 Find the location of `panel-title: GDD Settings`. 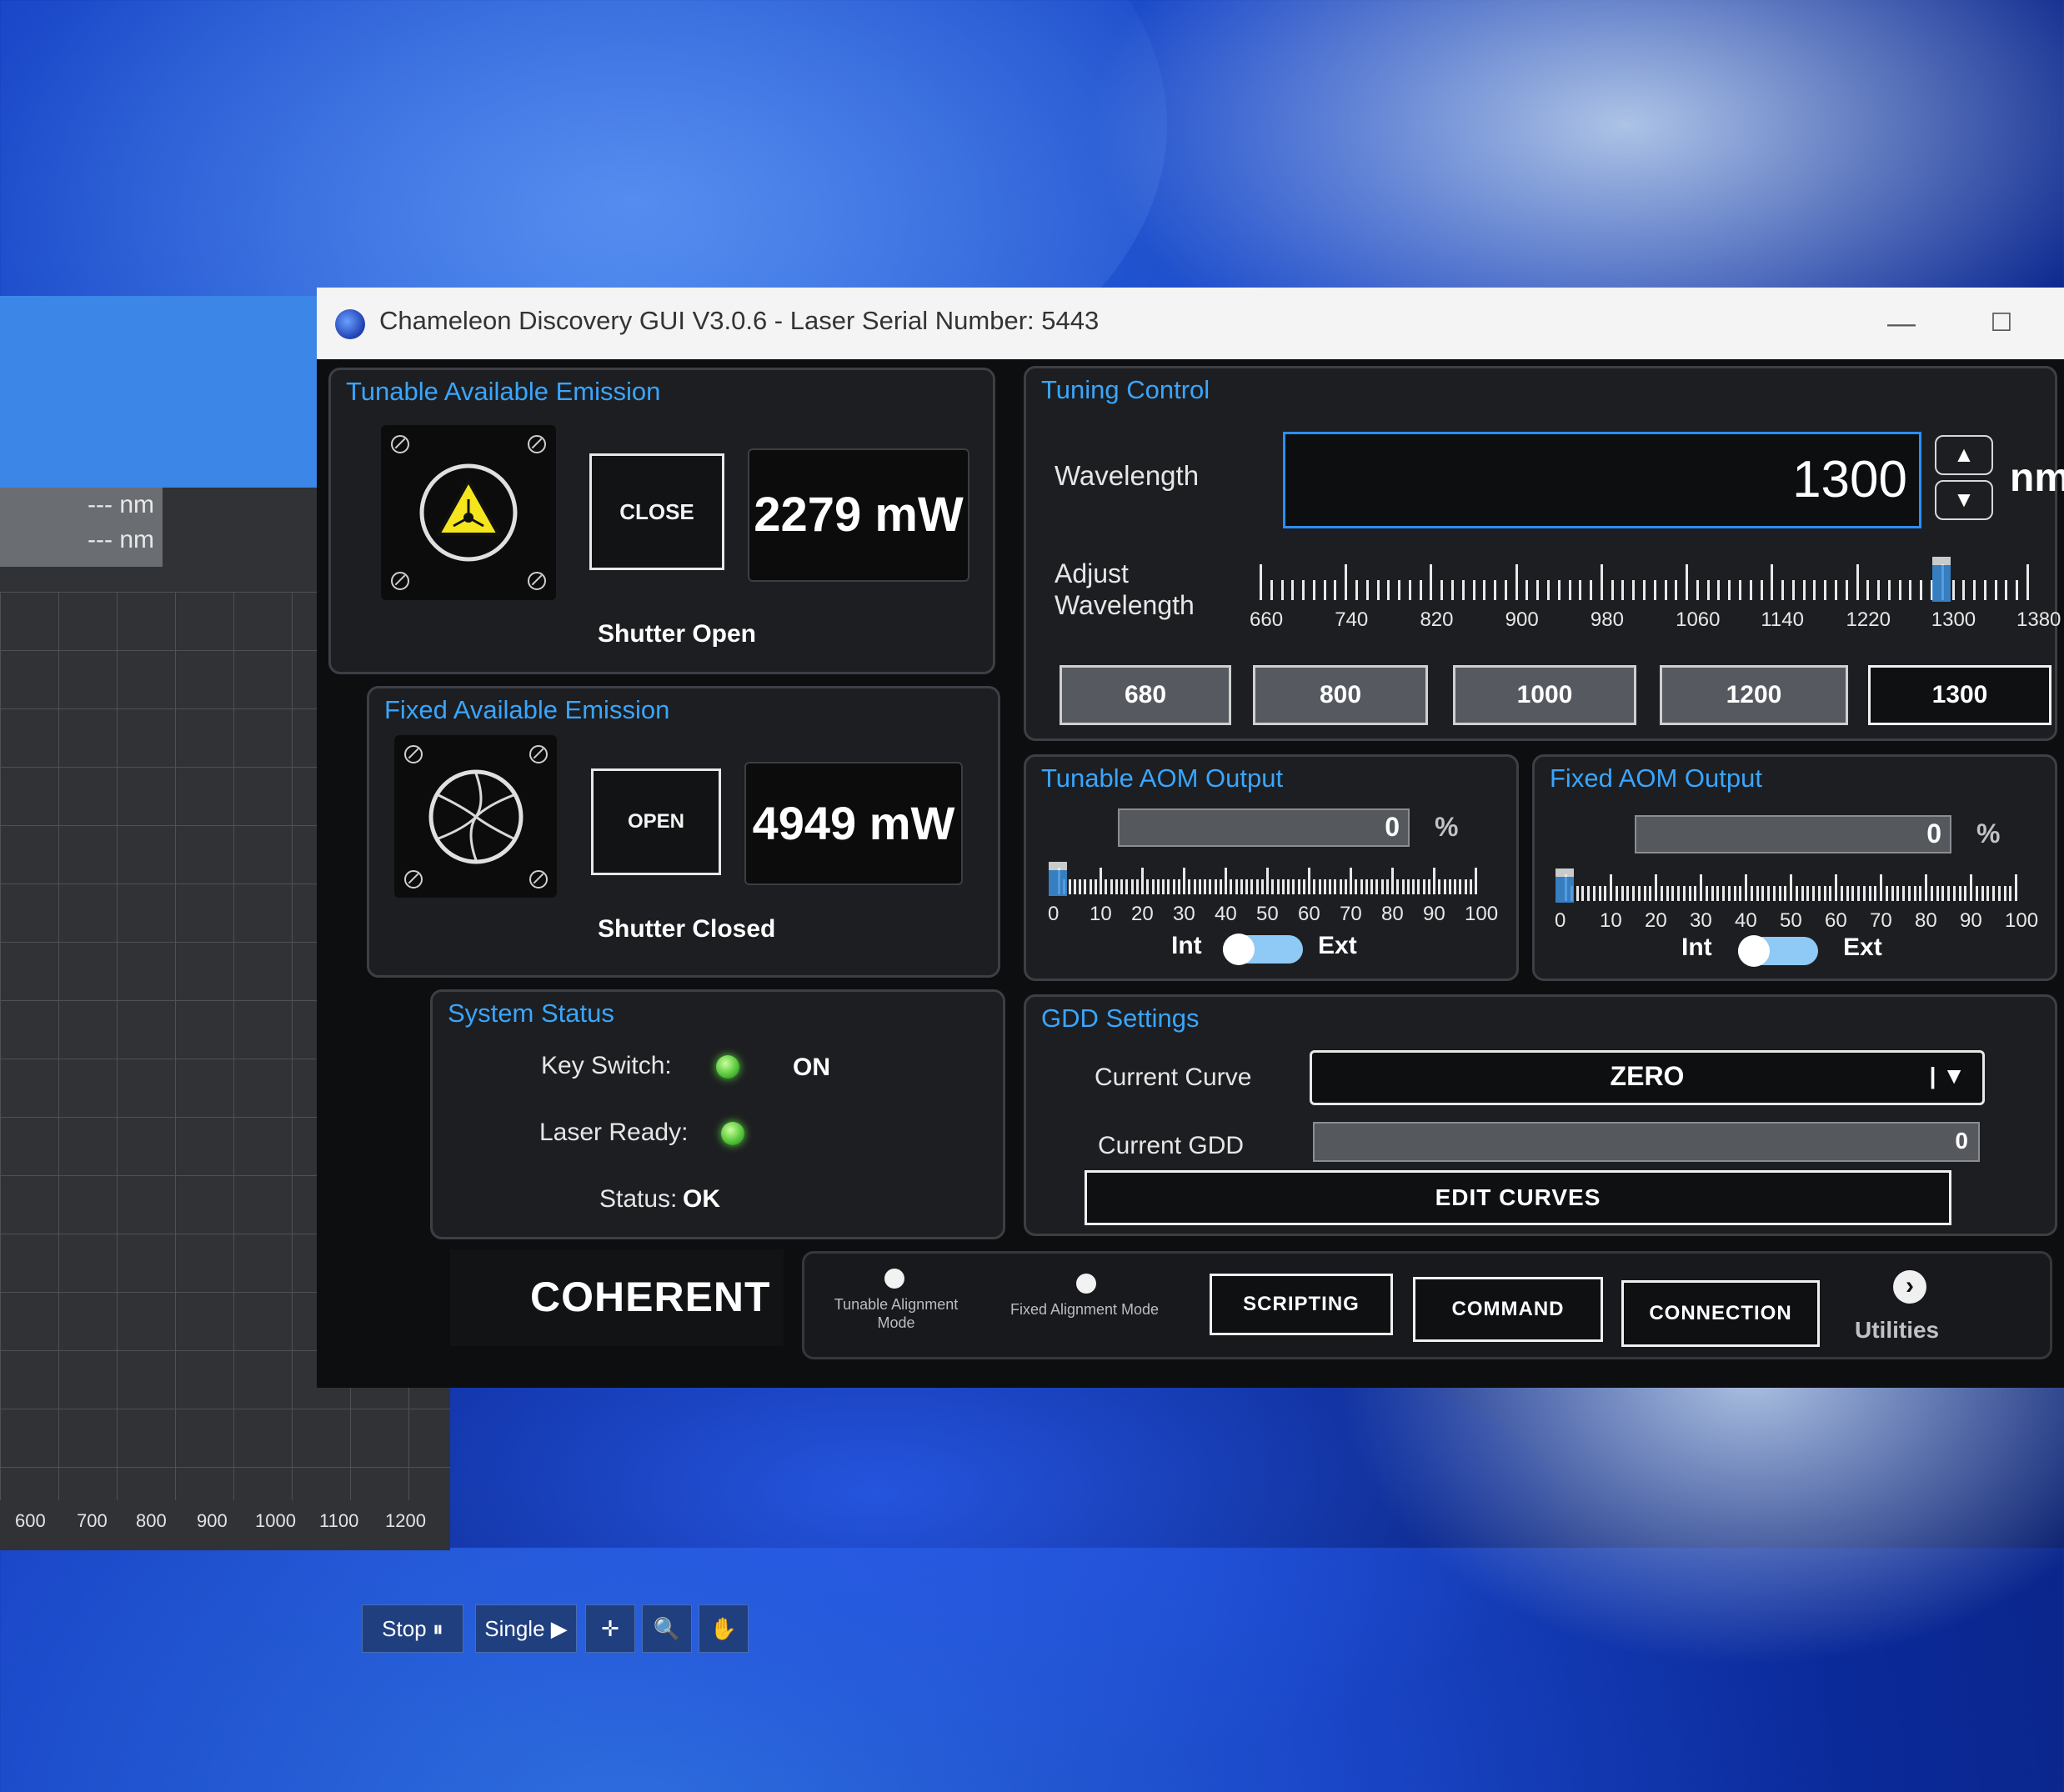

panel-title: GDD Settings is located at coordinates (1120, 1018).